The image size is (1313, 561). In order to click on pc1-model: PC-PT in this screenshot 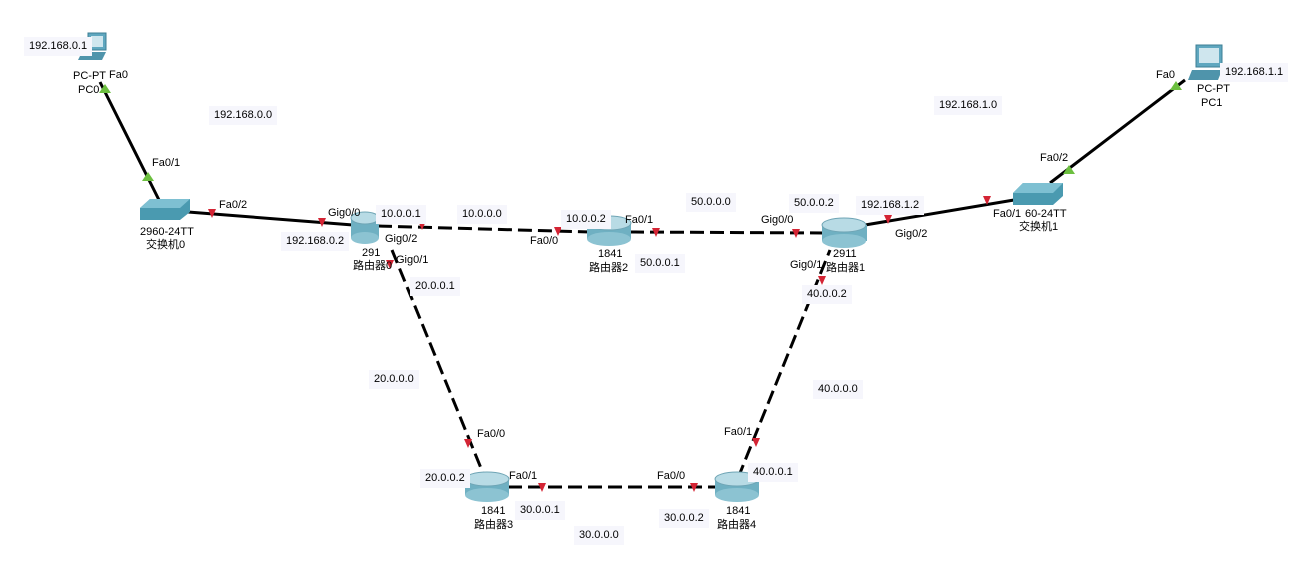, I will do `click(1213, 89)`.